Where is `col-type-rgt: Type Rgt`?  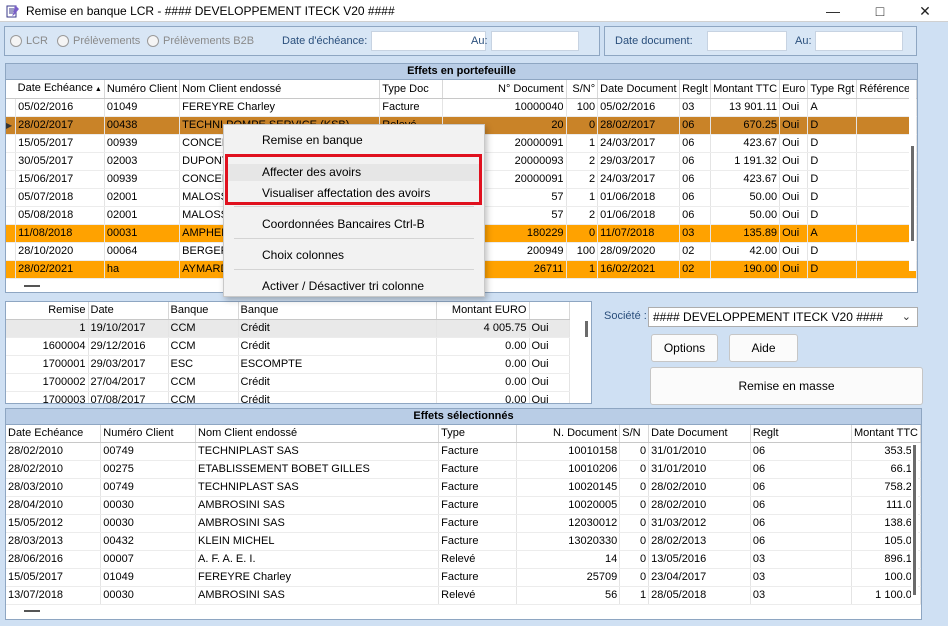
col-type-rgt: Type Rgt is located at coordinates (832, 89).